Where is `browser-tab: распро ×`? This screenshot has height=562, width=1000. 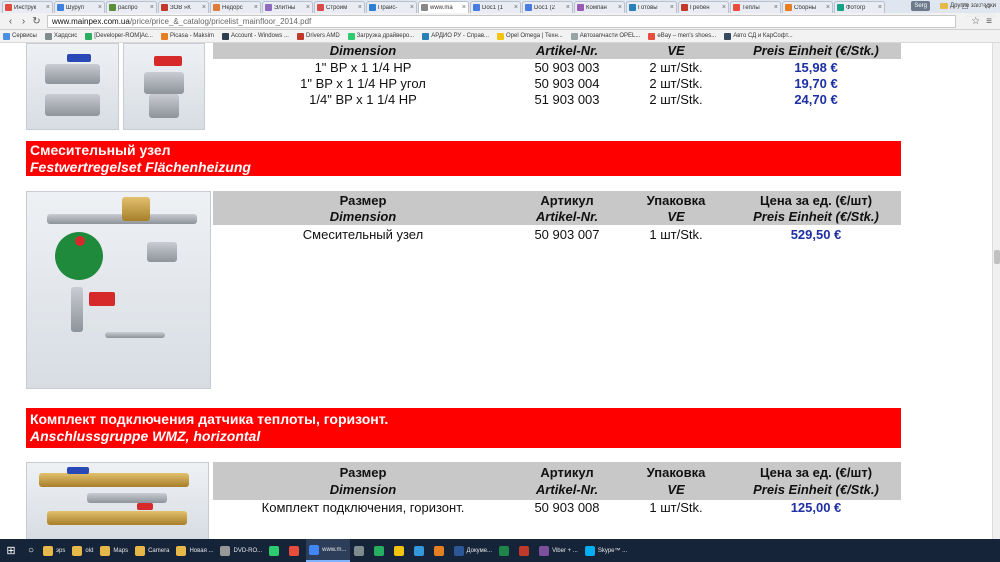 browser-tab: распро × is located at coordinates (131, 7).